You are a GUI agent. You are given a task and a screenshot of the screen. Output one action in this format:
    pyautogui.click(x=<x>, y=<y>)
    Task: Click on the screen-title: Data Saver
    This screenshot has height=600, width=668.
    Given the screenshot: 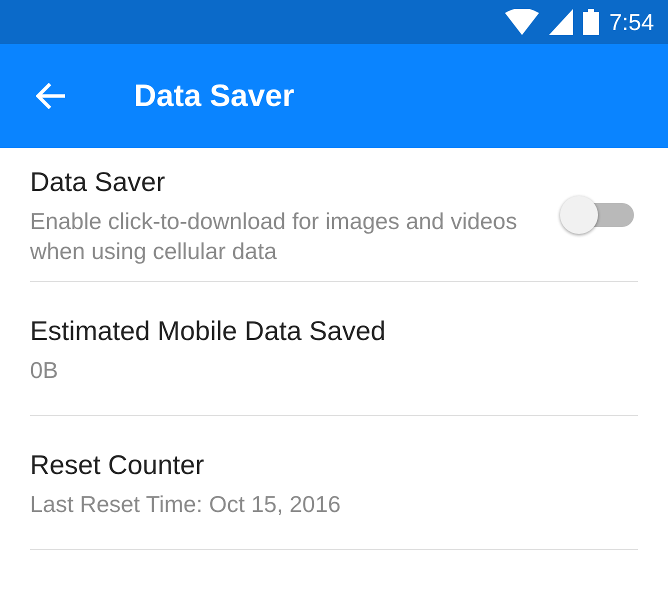 What is the action you would take?
    pyautogui.click(x=214, y=96)
    